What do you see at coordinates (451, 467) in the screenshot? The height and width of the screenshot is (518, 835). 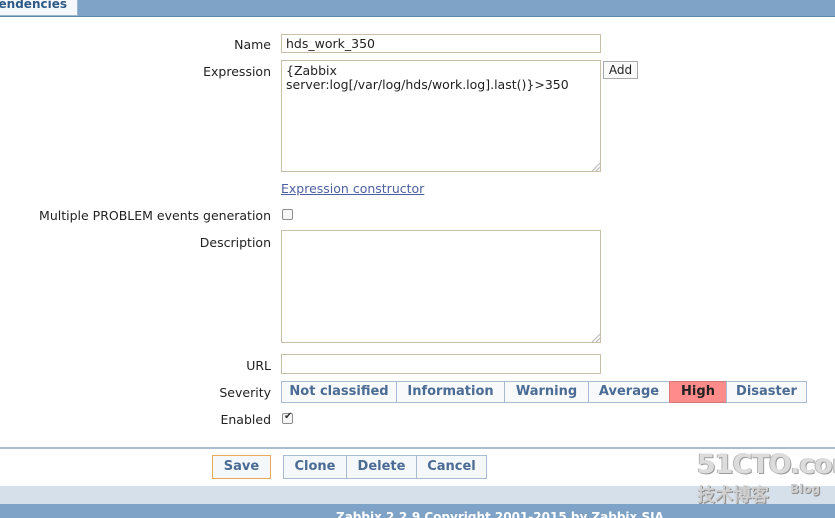 I see `cancel-button: Cancel` at bounding box center [451, 467].